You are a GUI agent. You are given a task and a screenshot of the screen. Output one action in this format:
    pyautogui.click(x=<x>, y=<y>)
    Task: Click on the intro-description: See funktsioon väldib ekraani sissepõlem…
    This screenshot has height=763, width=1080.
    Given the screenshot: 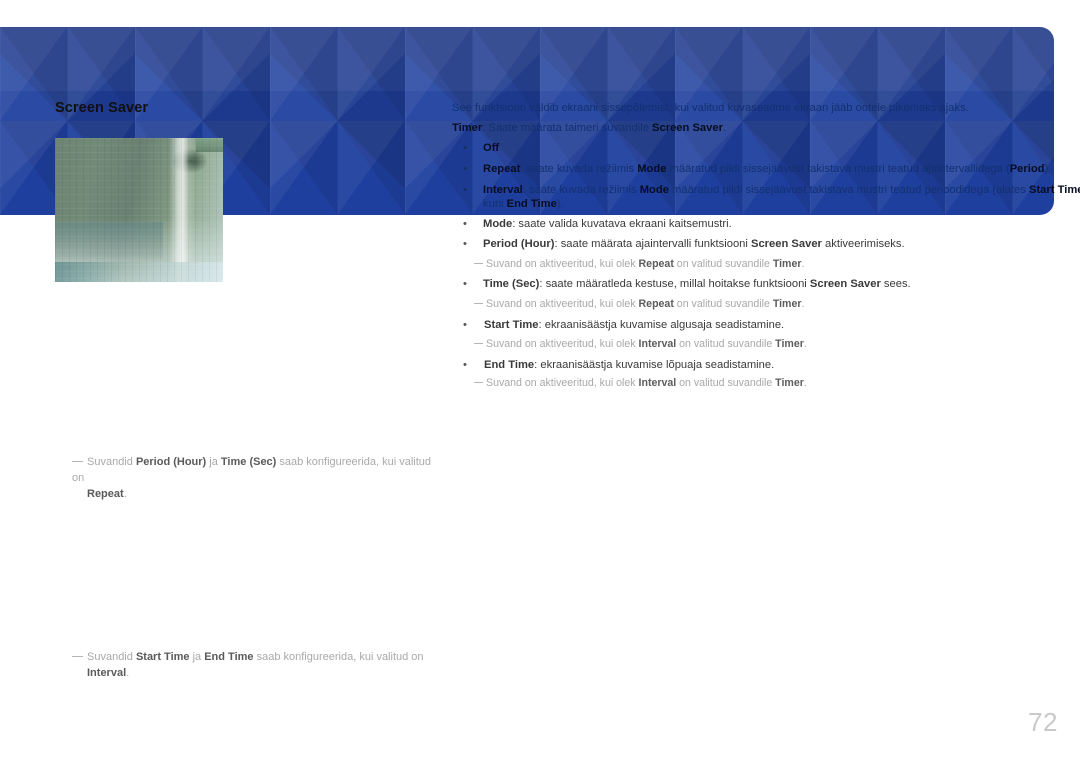 What is the action you would take?
    pyautogui.click(x=710, y=108)
    